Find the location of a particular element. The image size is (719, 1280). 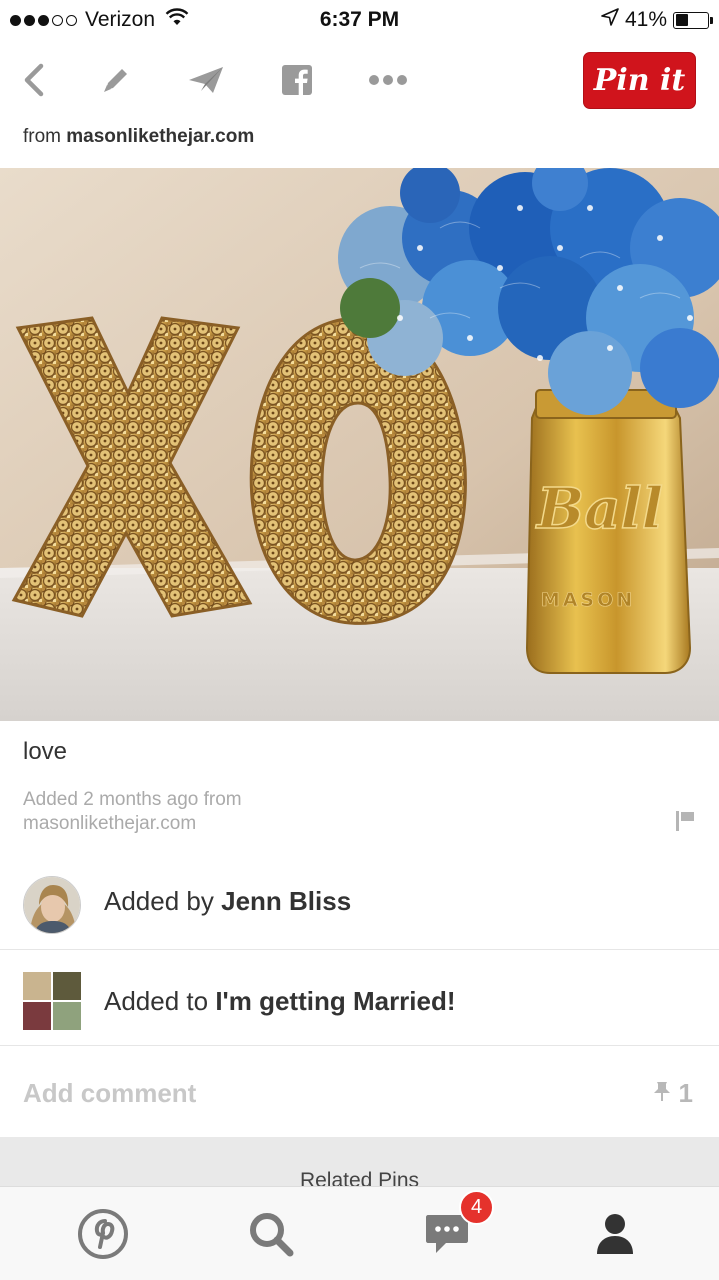

source-domain: masonlikethejar.com is located at coordinates (160, 136).